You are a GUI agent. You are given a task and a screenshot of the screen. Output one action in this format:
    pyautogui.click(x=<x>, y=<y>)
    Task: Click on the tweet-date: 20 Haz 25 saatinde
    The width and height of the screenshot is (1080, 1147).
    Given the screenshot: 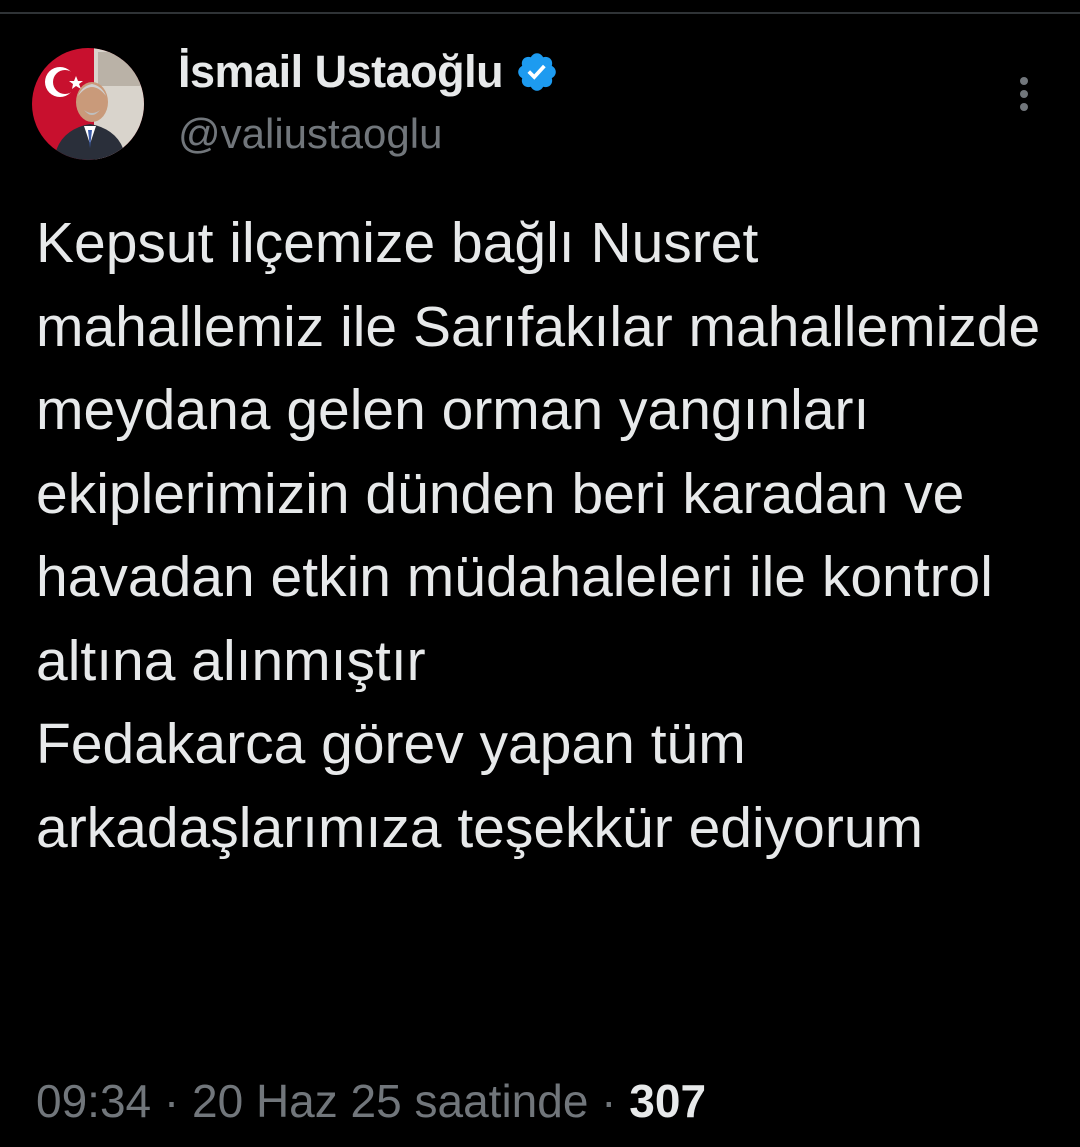 What is the action you would take?
    pyautogui.click(x=390, y=1101)
    